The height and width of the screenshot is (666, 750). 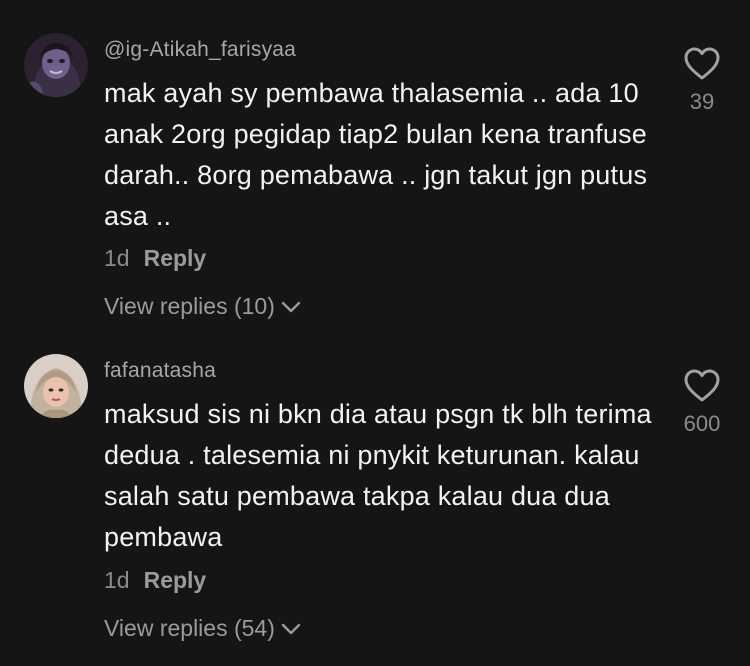 I want to click on comment-username: fafanatasha, so click(x=160, y=371).